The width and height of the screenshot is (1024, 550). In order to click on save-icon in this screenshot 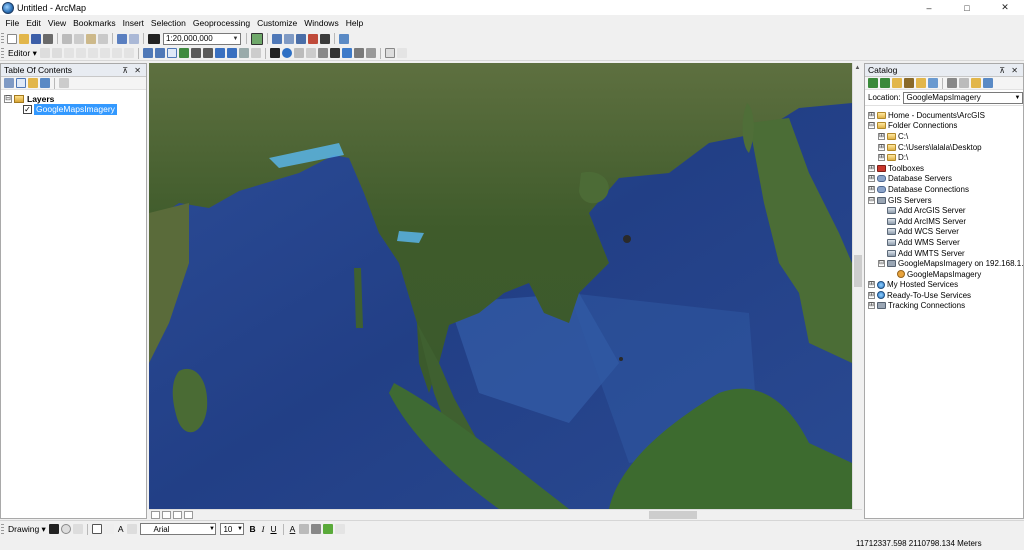, I will do `click(36, 38)`.